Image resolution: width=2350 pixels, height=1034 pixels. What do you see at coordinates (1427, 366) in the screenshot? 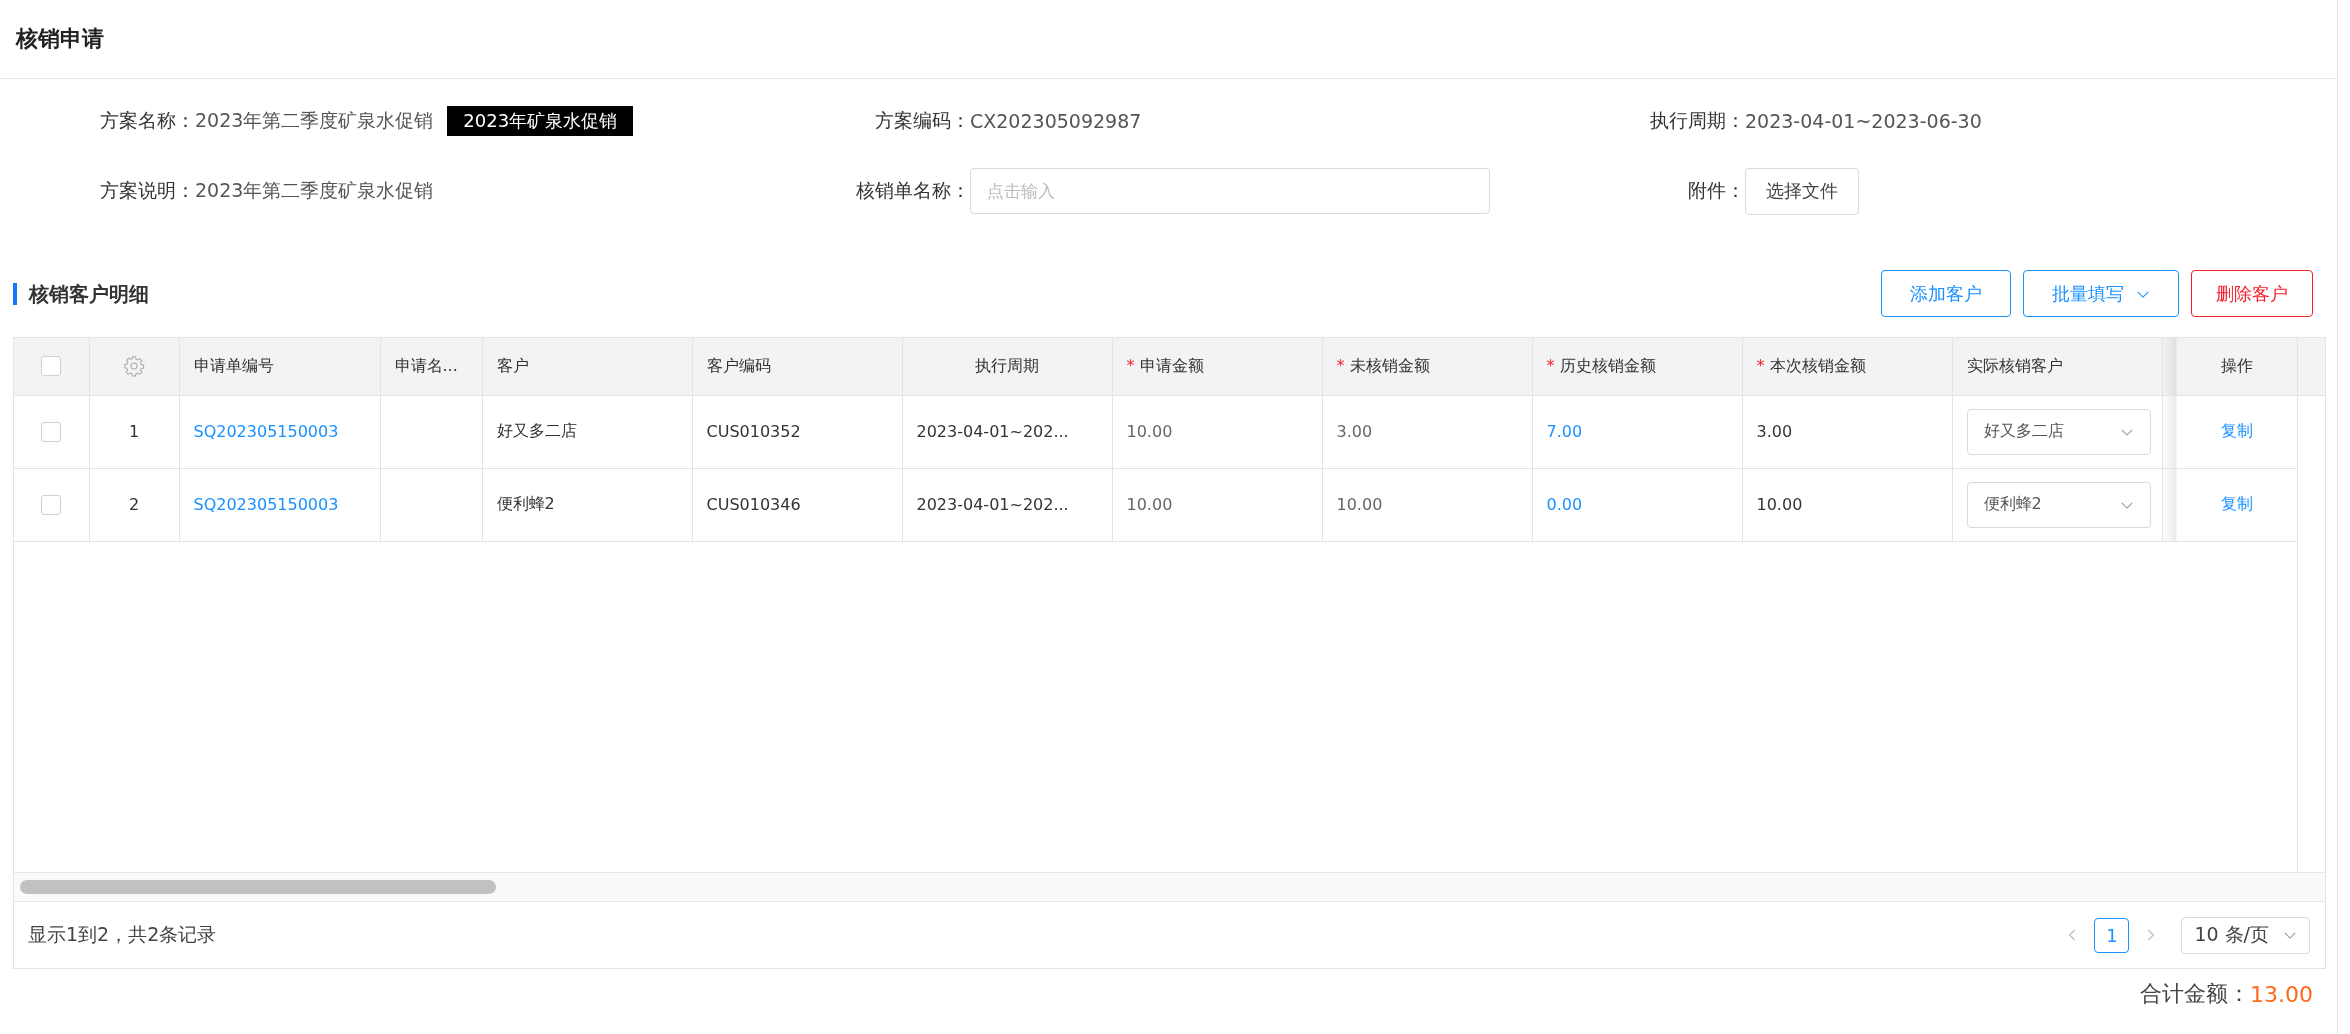
I see `column-header: * 未核销金额` at bounding box center [1427, 366].